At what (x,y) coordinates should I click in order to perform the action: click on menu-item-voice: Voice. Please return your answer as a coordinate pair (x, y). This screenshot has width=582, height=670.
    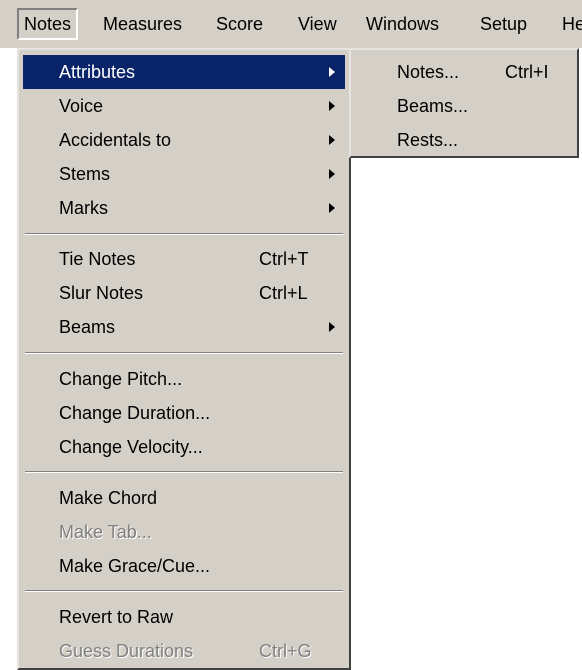
    Looking at the image, I should click on (184, 106).